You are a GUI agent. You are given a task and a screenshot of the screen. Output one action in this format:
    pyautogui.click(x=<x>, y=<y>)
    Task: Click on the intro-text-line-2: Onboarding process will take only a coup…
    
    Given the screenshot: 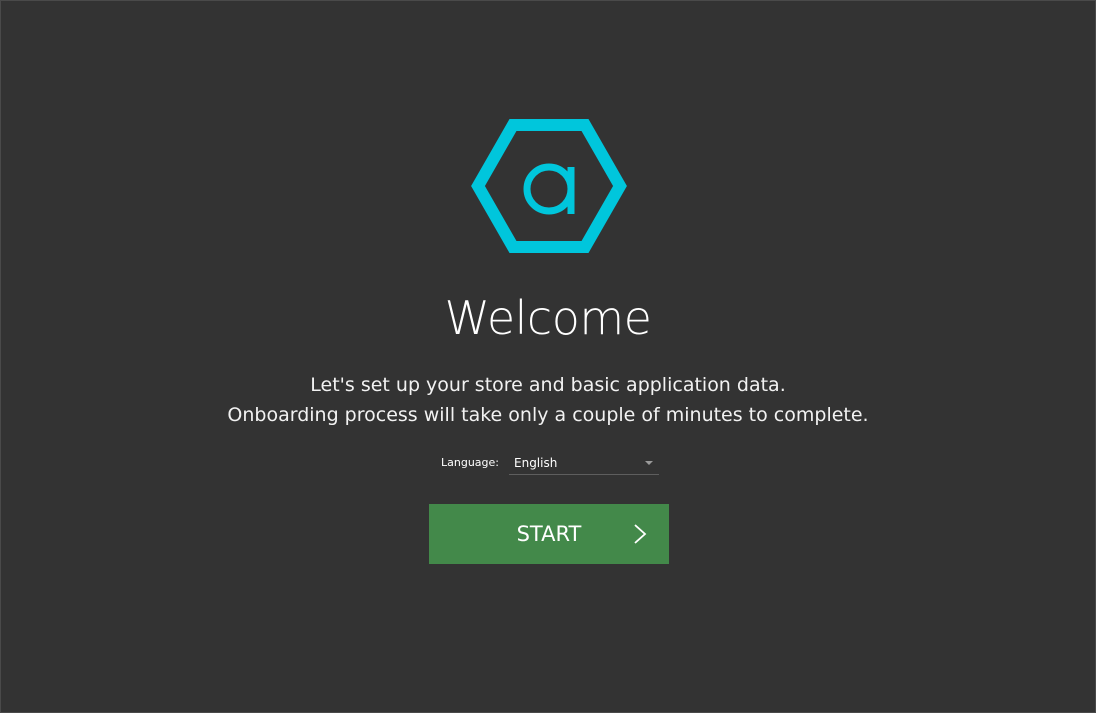 What is the action you would take?
    pyautogui.click(x=548, y=415)
    